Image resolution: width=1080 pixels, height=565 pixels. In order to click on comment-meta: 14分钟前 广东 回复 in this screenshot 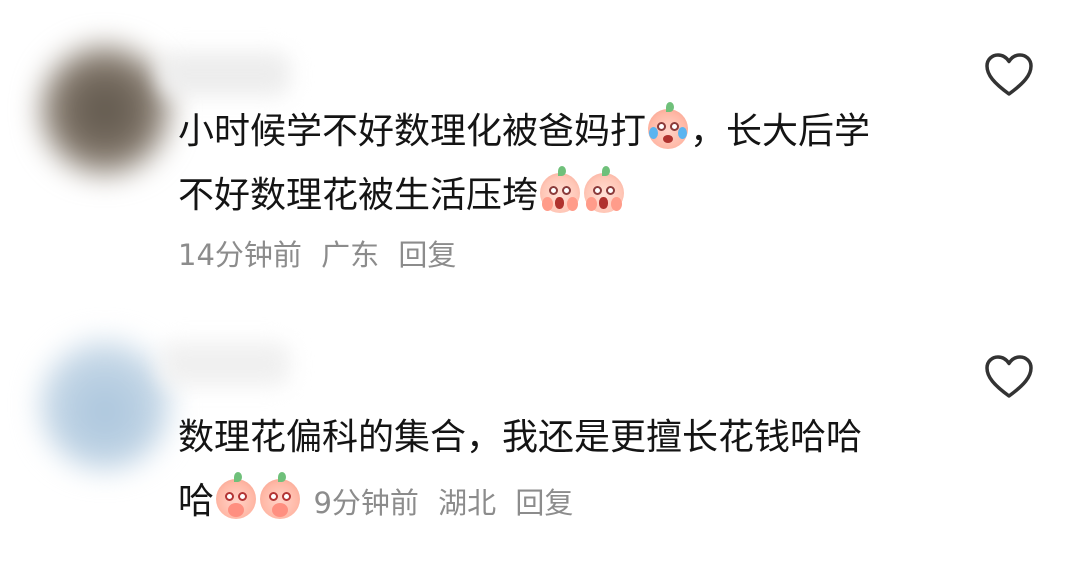, I will do `click(322, 253)`.